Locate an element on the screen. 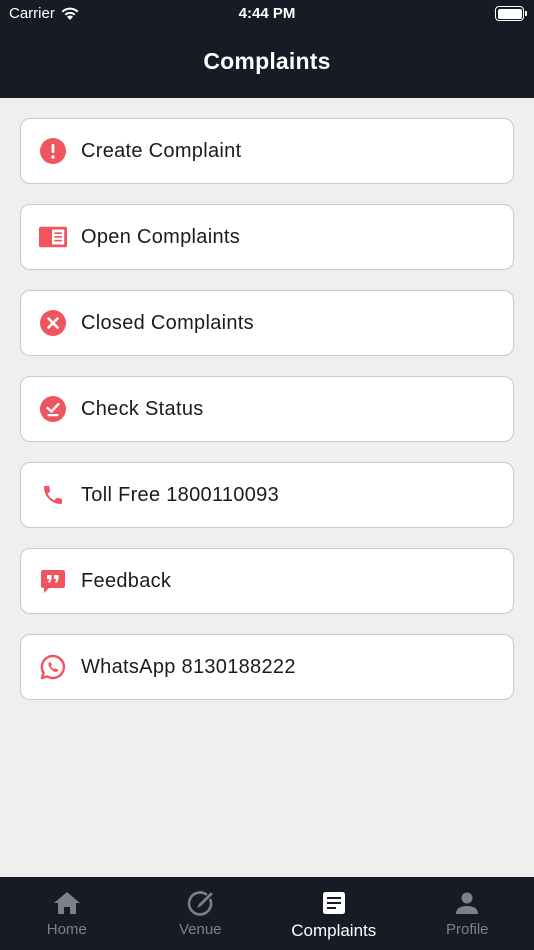  header: Carrier 4:44 PM Complaints is located at coordinates (267, 49).